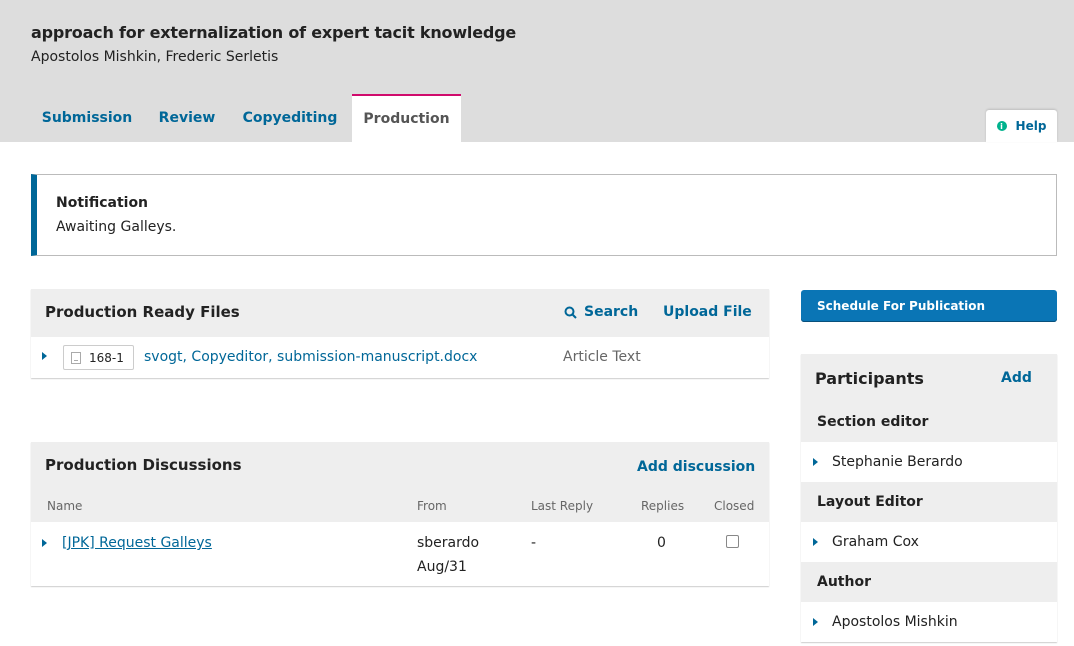  Describe the element at coordinates (663, 506) in the screenshot. I see `column-header-replies: Replies` at that location.